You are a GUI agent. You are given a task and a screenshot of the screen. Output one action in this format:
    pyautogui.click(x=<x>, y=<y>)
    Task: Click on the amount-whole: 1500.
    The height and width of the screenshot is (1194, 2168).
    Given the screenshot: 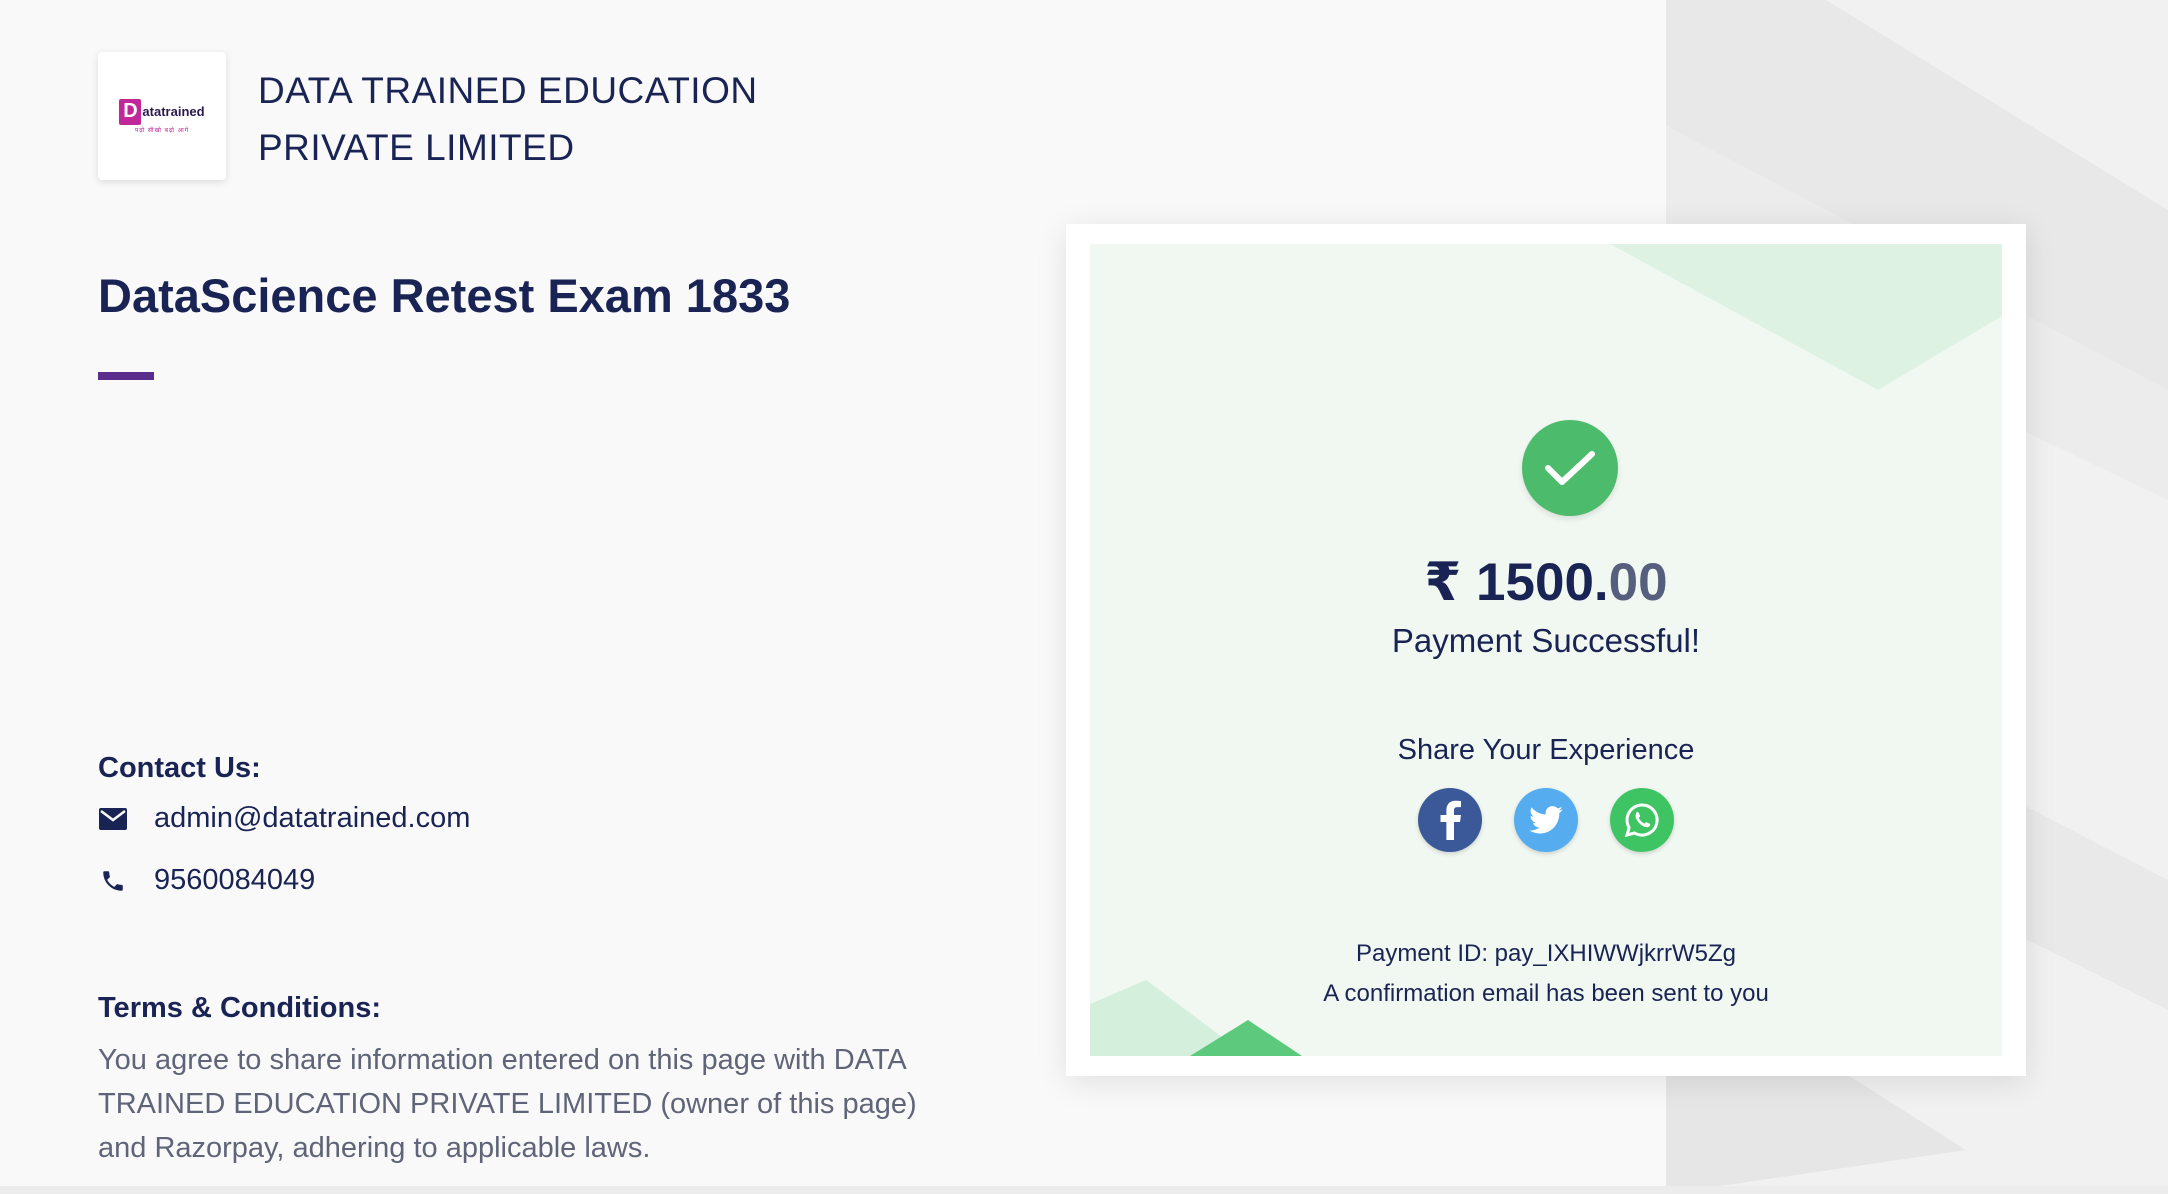 What is the action you would take?
    pyautogui.click(x=1542, y=582)
    